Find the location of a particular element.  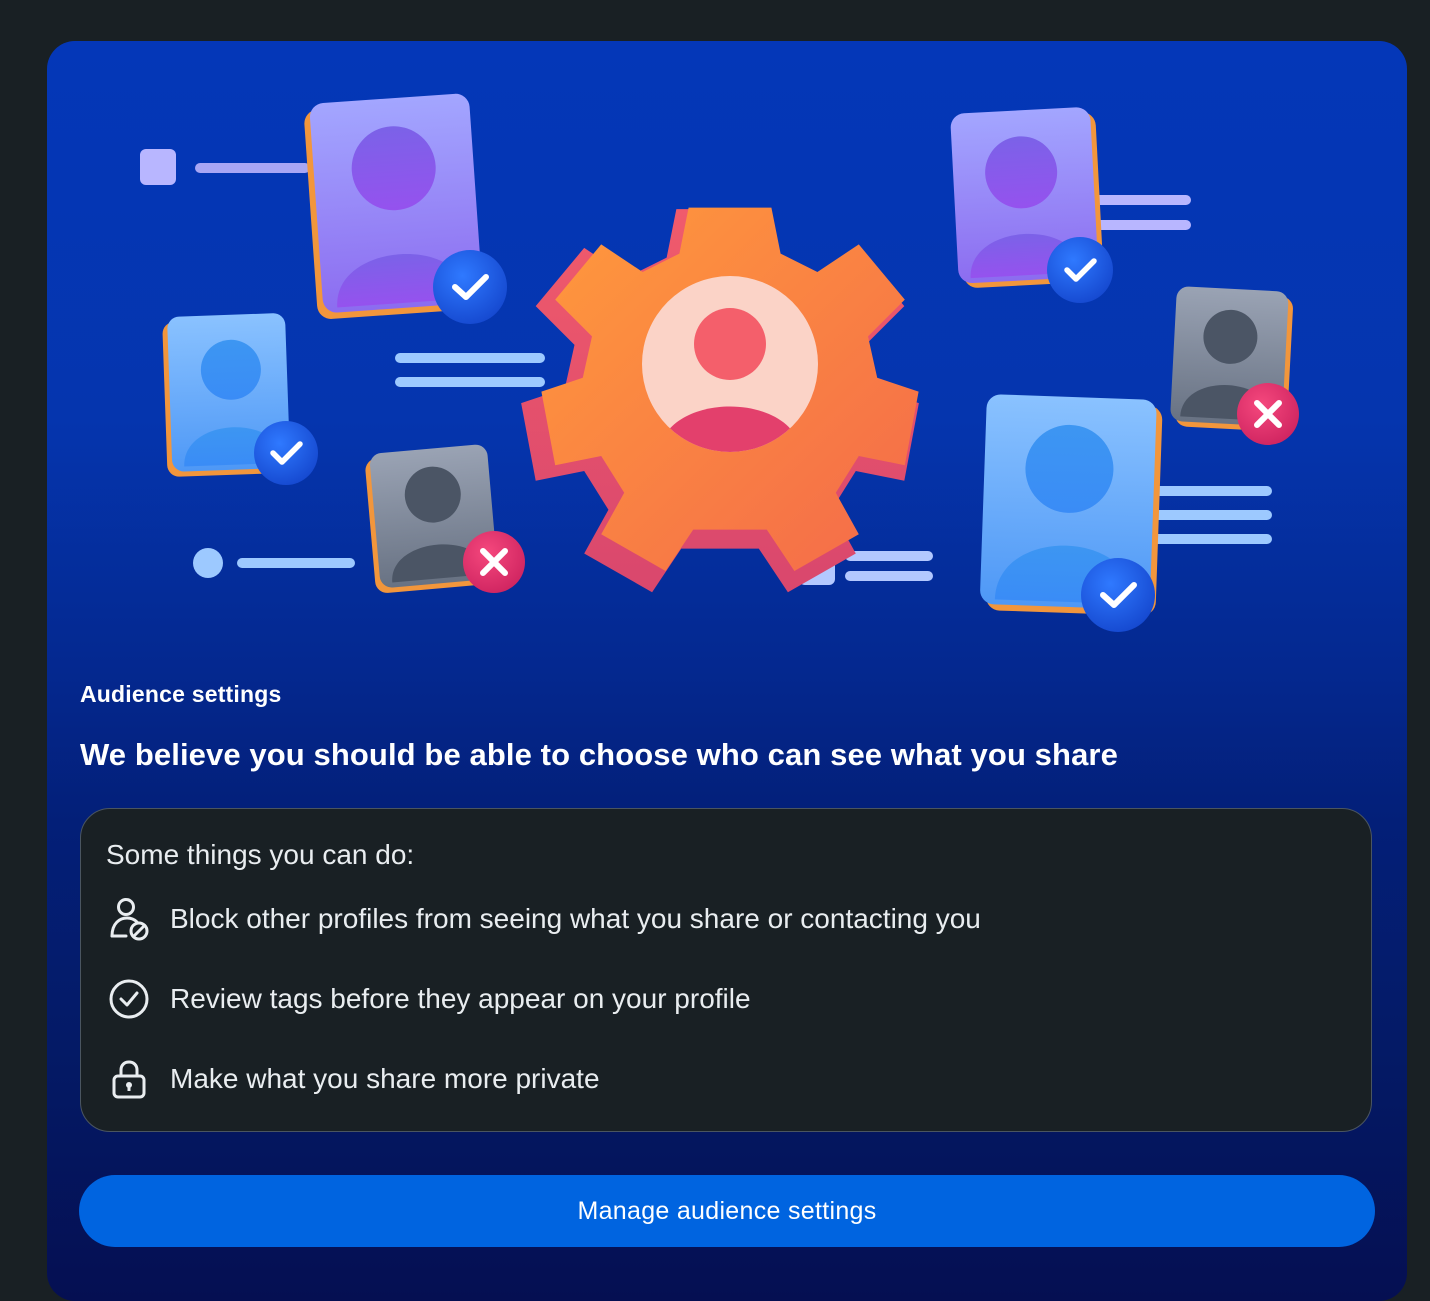

list-item-make-private: Make what you share more private is located at coordinates (353, 1079).